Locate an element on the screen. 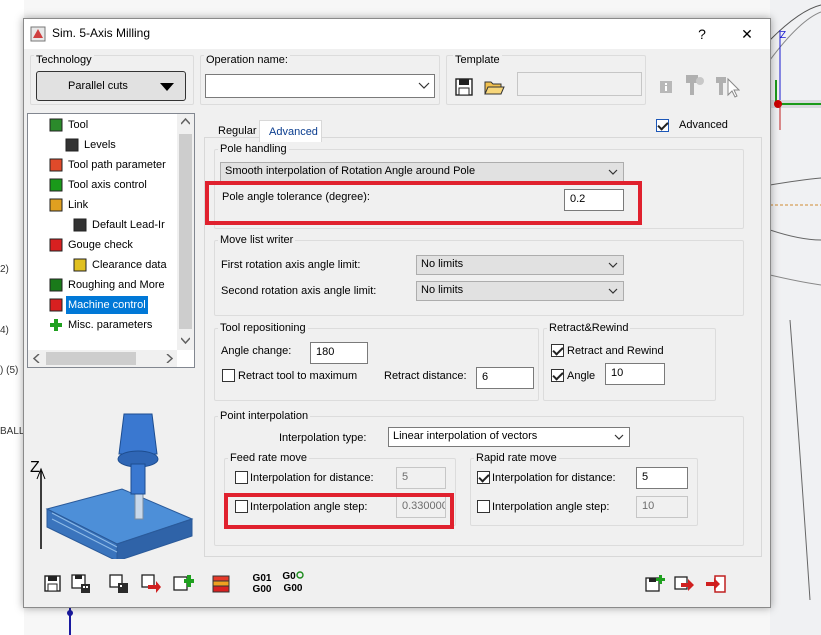 This screenshot has width=821, height=635. save-and-add-icon is located at coordinates (655, 584).